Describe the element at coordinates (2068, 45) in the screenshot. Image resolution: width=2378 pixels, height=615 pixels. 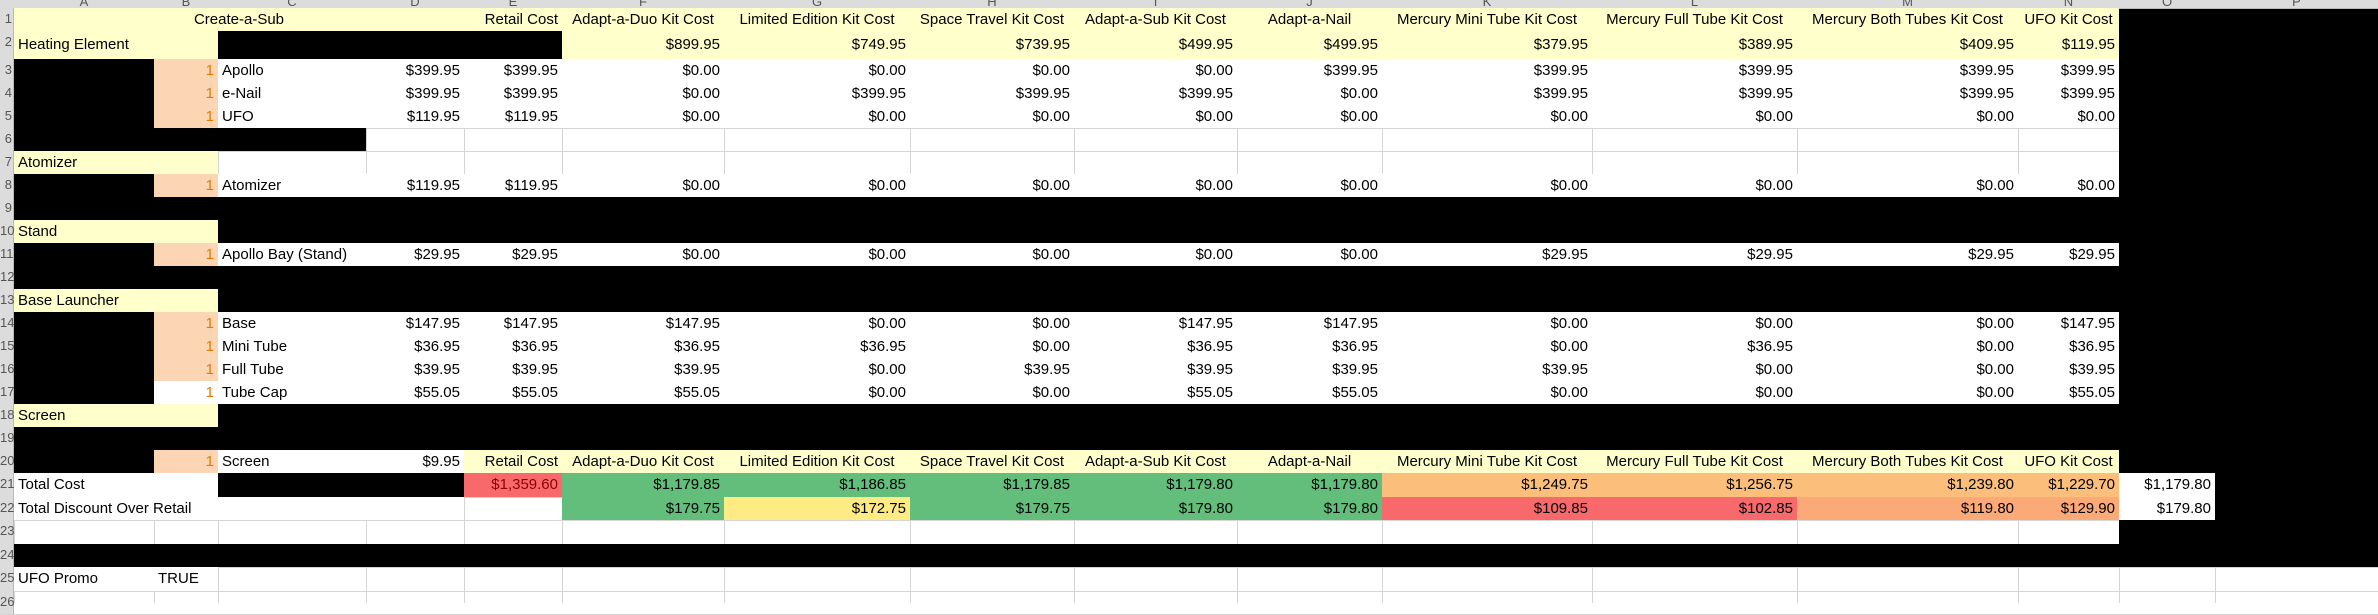
I see `kit-price-8: $119.95` at that location.